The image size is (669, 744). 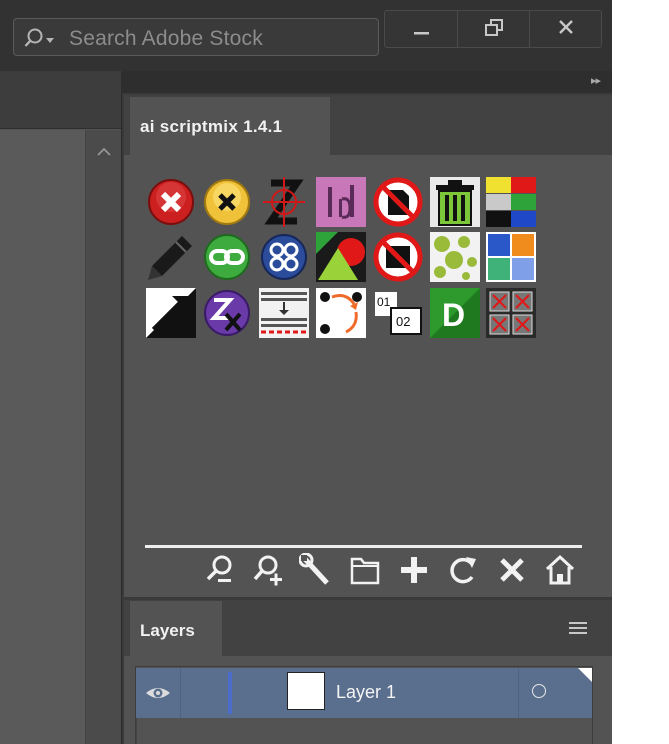 I want to click on search-placeholder: Search Adobe Stock, so click(x=166, y=38).